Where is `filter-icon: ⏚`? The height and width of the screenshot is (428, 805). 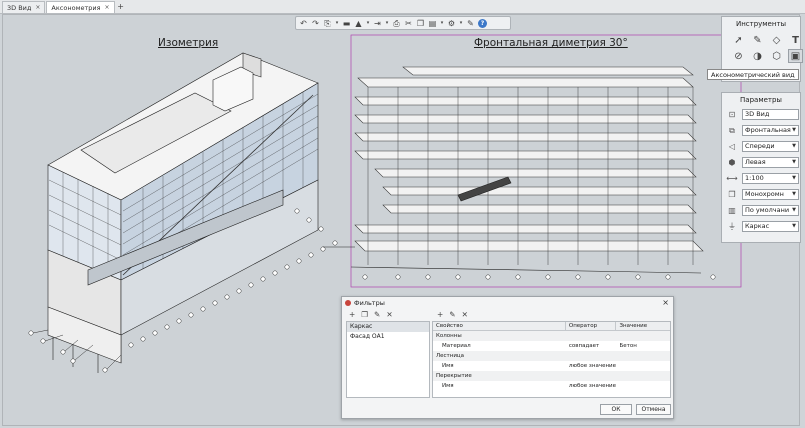 filter-icon: ⏚ is located at coordinates (732, 226).